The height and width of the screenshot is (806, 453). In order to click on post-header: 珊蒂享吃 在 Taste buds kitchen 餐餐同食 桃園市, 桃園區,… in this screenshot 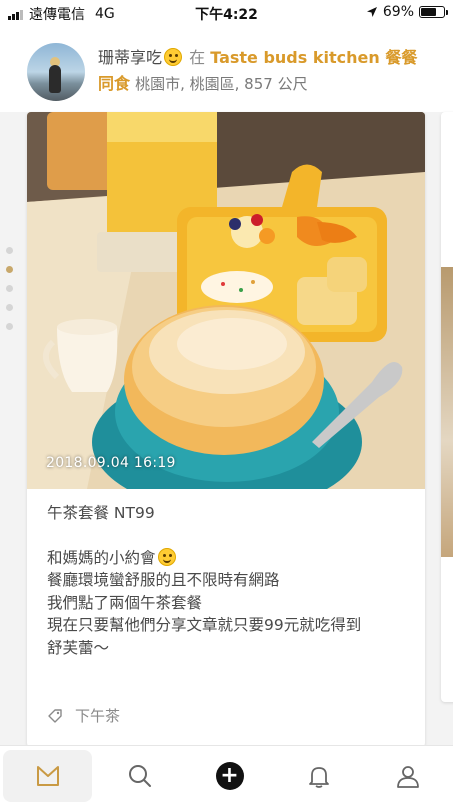, I will do `click(226, 69)`.